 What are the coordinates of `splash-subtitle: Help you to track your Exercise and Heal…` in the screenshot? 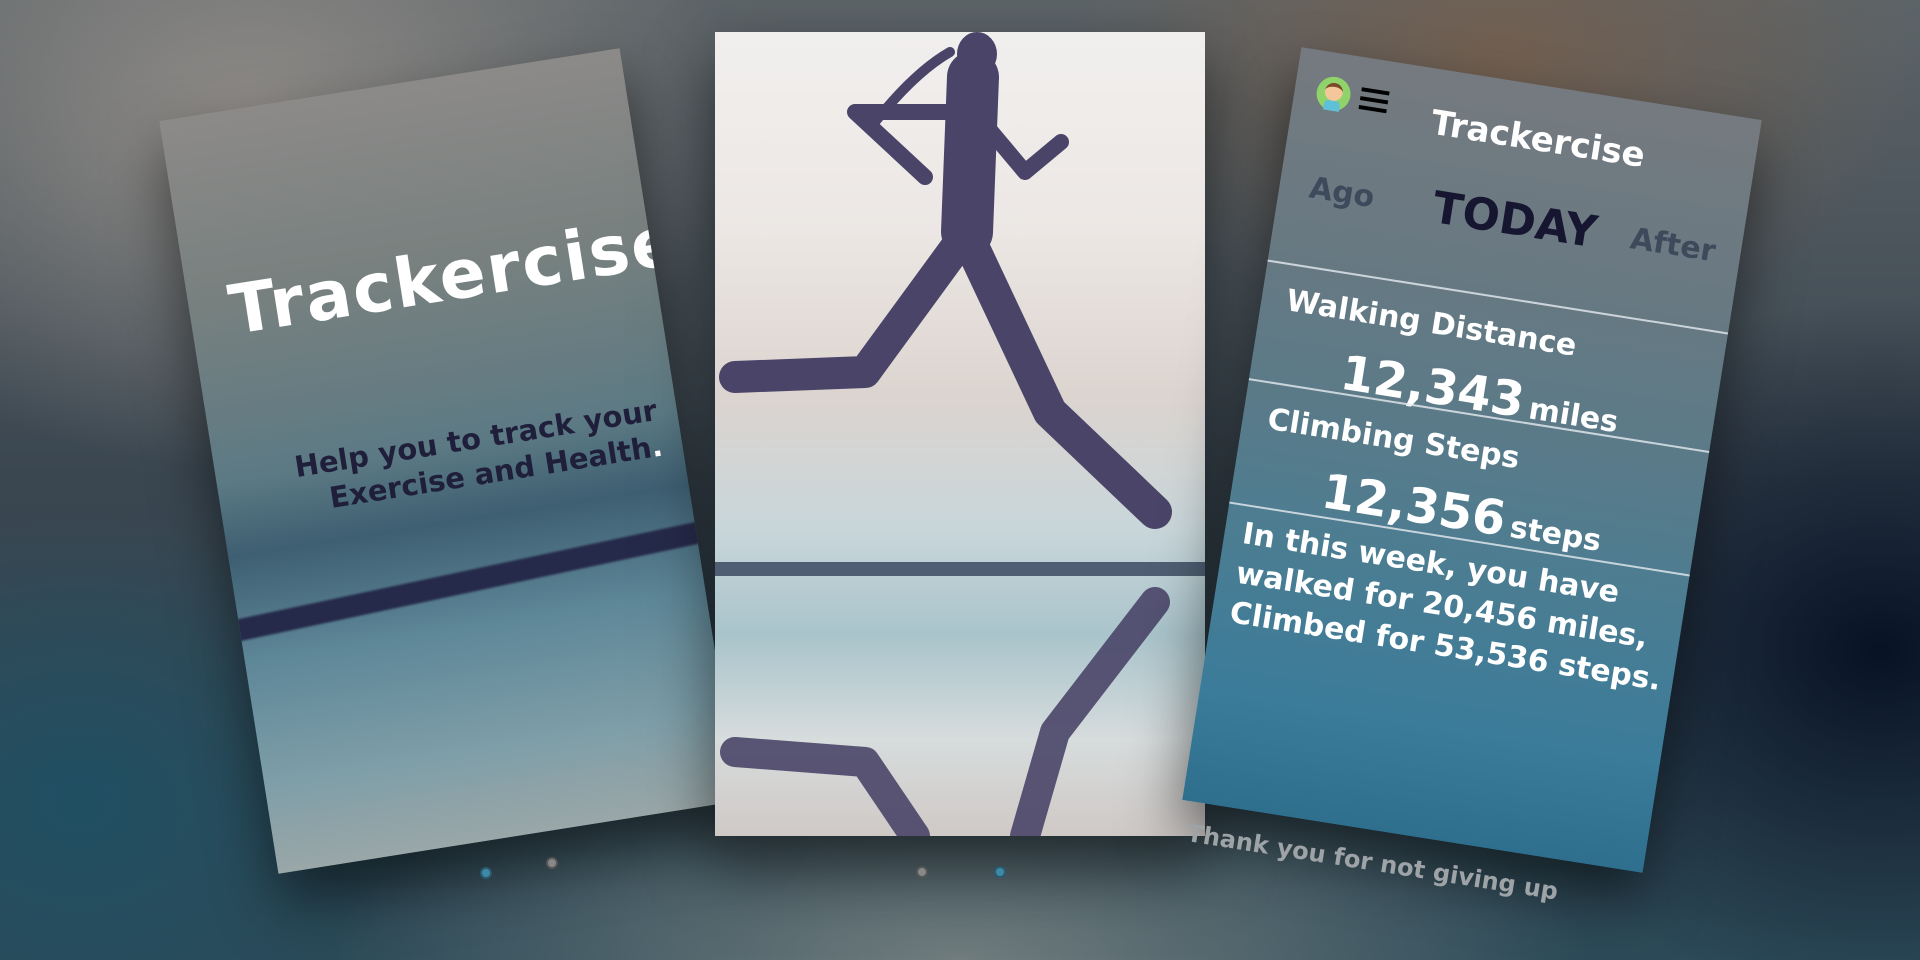 It's located at (478, 456).